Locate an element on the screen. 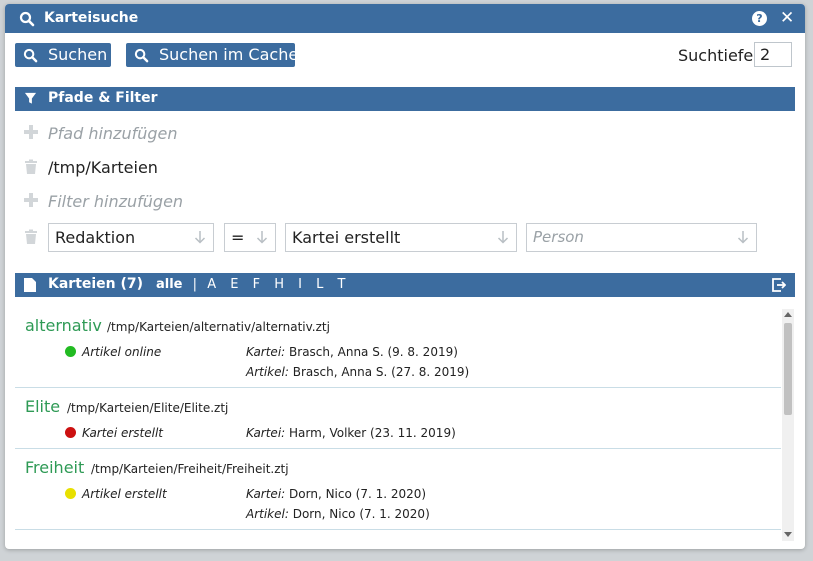 This screenshot has width=813, height=561. letter-filter-item: E is located at coordinates (234, 284).